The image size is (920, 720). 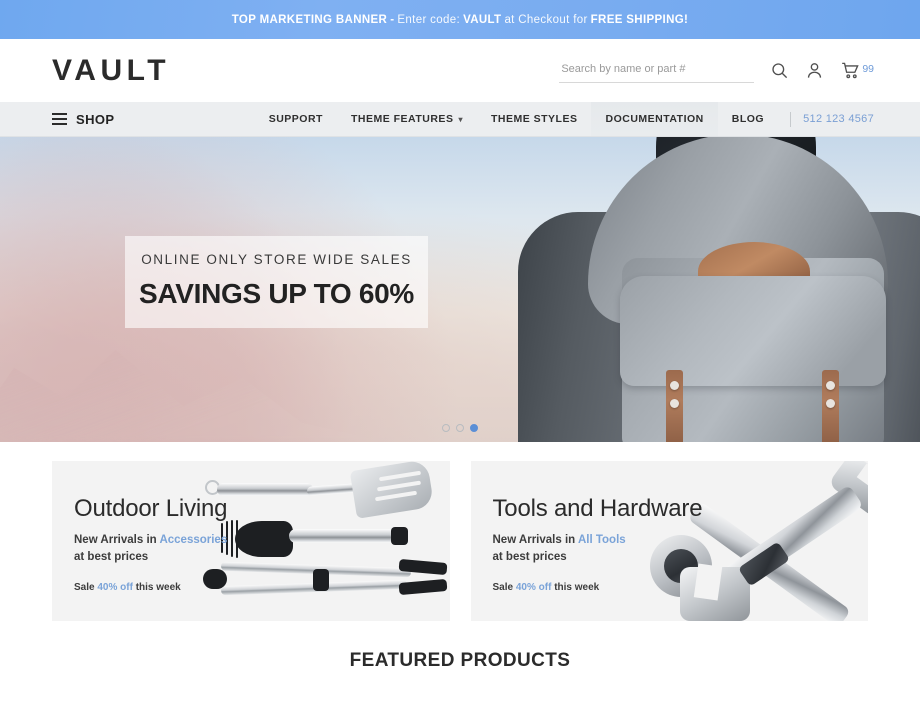 What do you see at coordinates (868, 68) in the screenshot?
I see `cart-count-badge: 99` at bounding box center [868, 68].